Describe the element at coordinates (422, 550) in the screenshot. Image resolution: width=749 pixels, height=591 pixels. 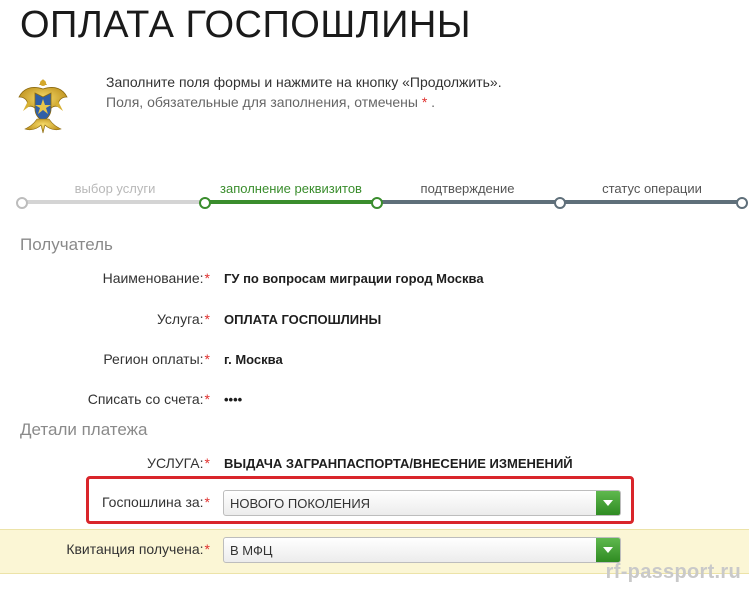
I see `receipt-received-select: В МФЦ` at that location.